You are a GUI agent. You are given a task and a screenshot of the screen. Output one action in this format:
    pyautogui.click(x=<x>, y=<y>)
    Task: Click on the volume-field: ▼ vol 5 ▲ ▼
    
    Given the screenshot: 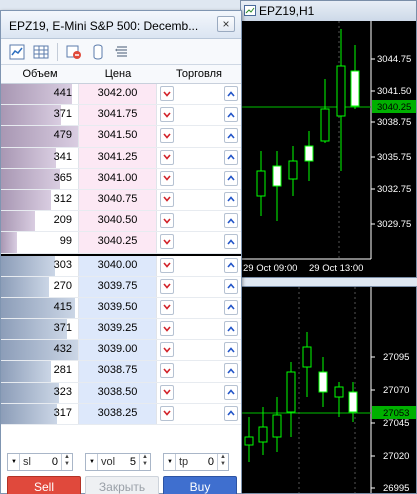 What is the action you would take?
    pyautogui.click(x=118, y=462)
    